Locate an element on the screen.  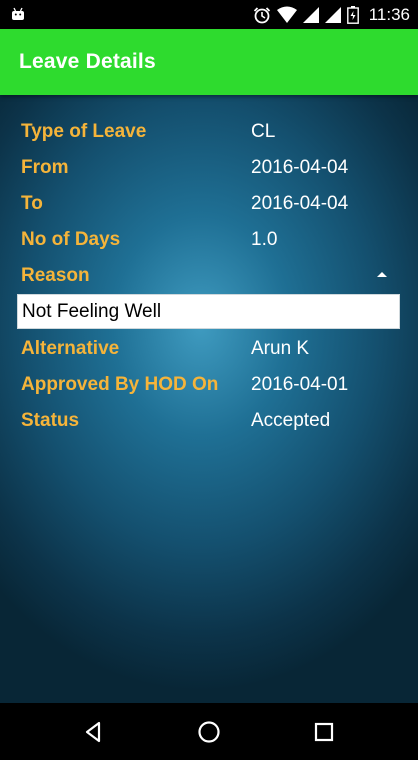
to-value: 2016-04-04 is located at coordinates (300, 203).